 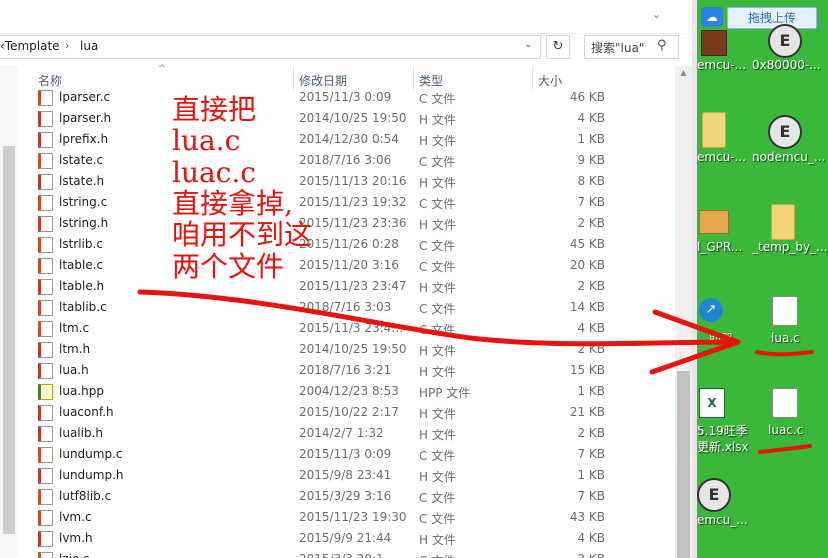 What do you see at coordinates (437, 318) in the screenshot?
I see `annotation-arrow-shaft` at bounding box center [437, 318].